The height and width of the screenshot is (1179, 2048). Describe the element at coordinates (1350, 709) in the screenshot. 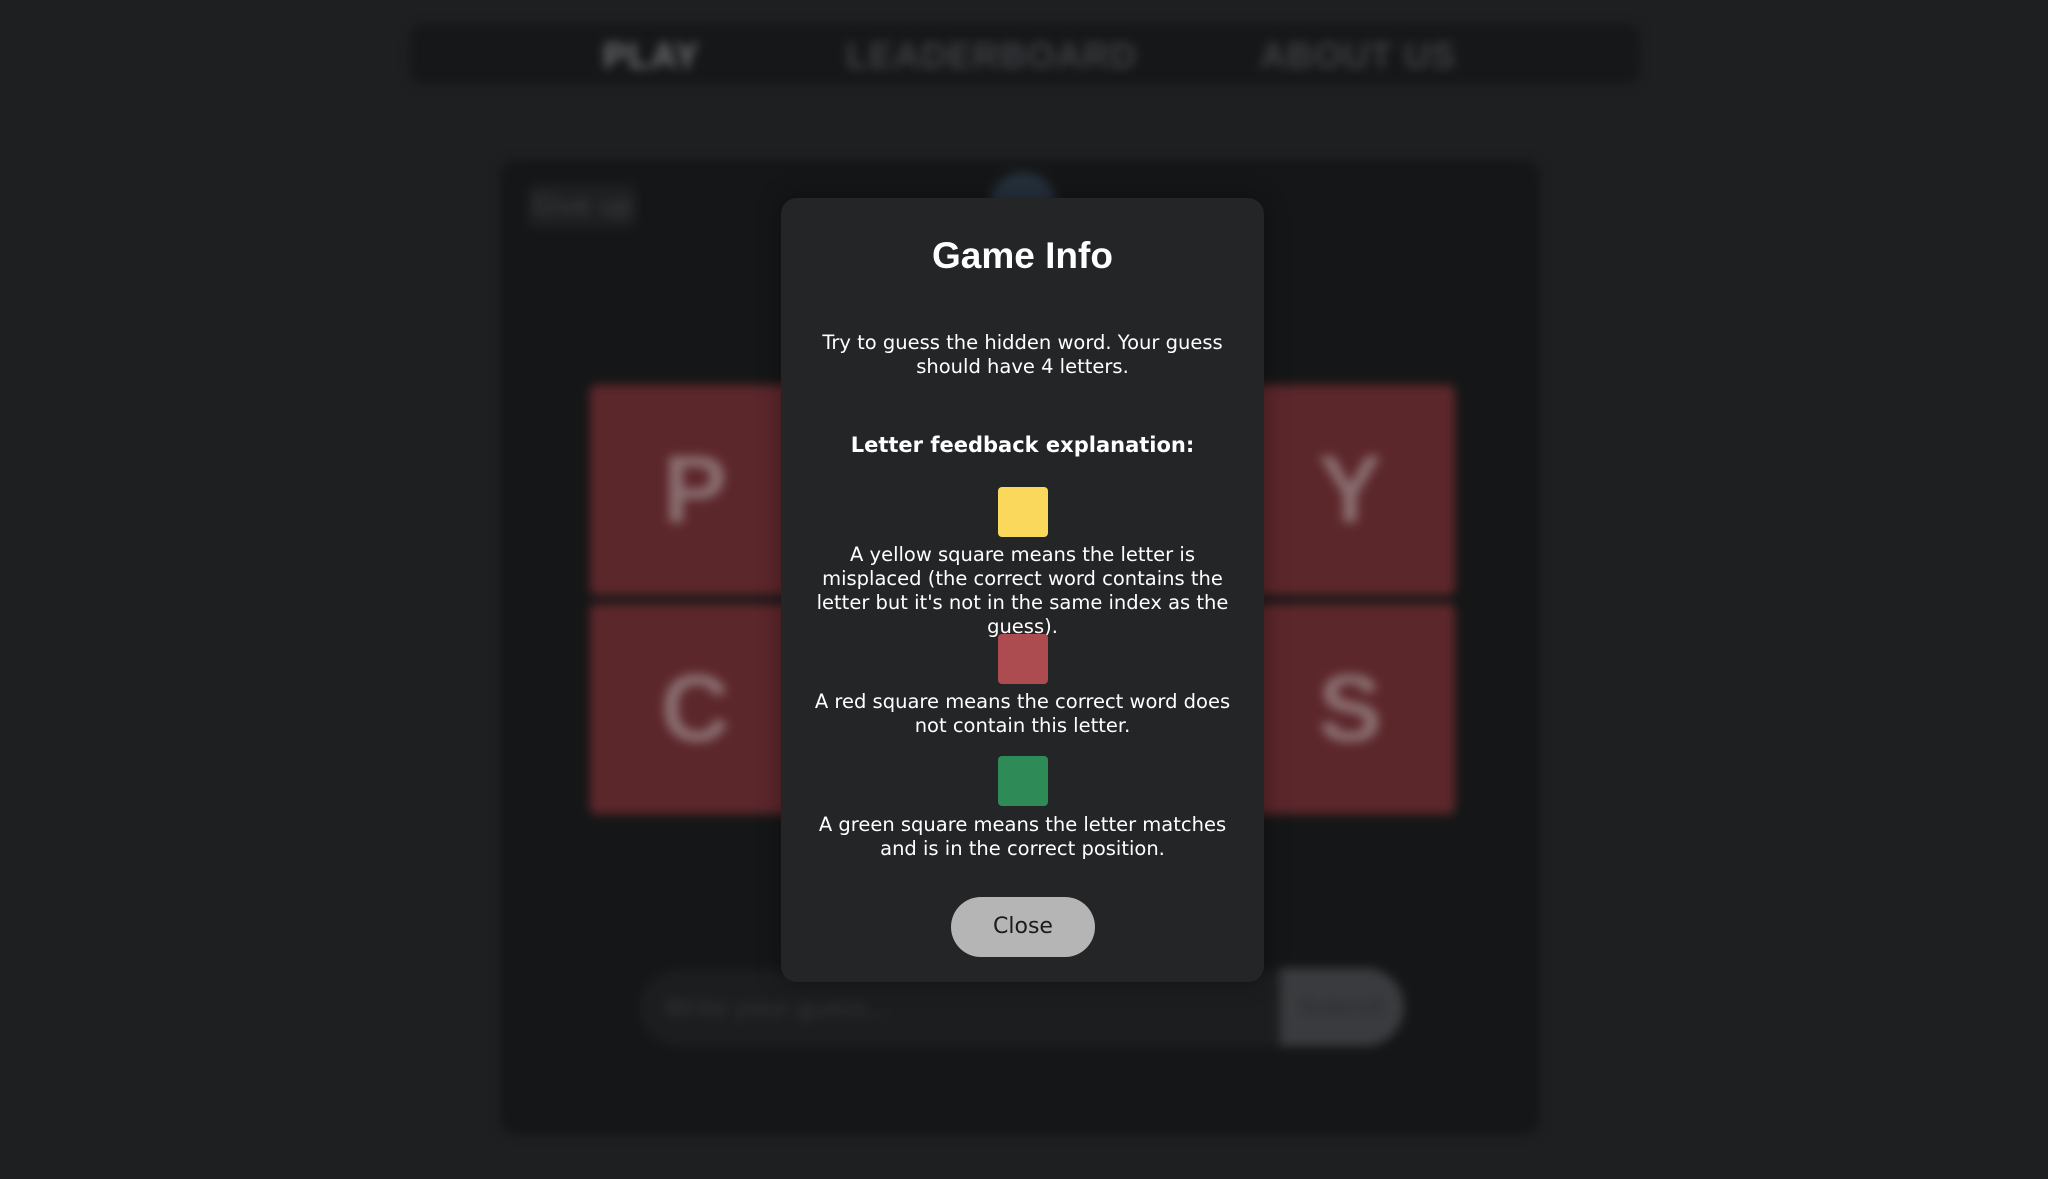

I see `letter-tile: S` at that location.